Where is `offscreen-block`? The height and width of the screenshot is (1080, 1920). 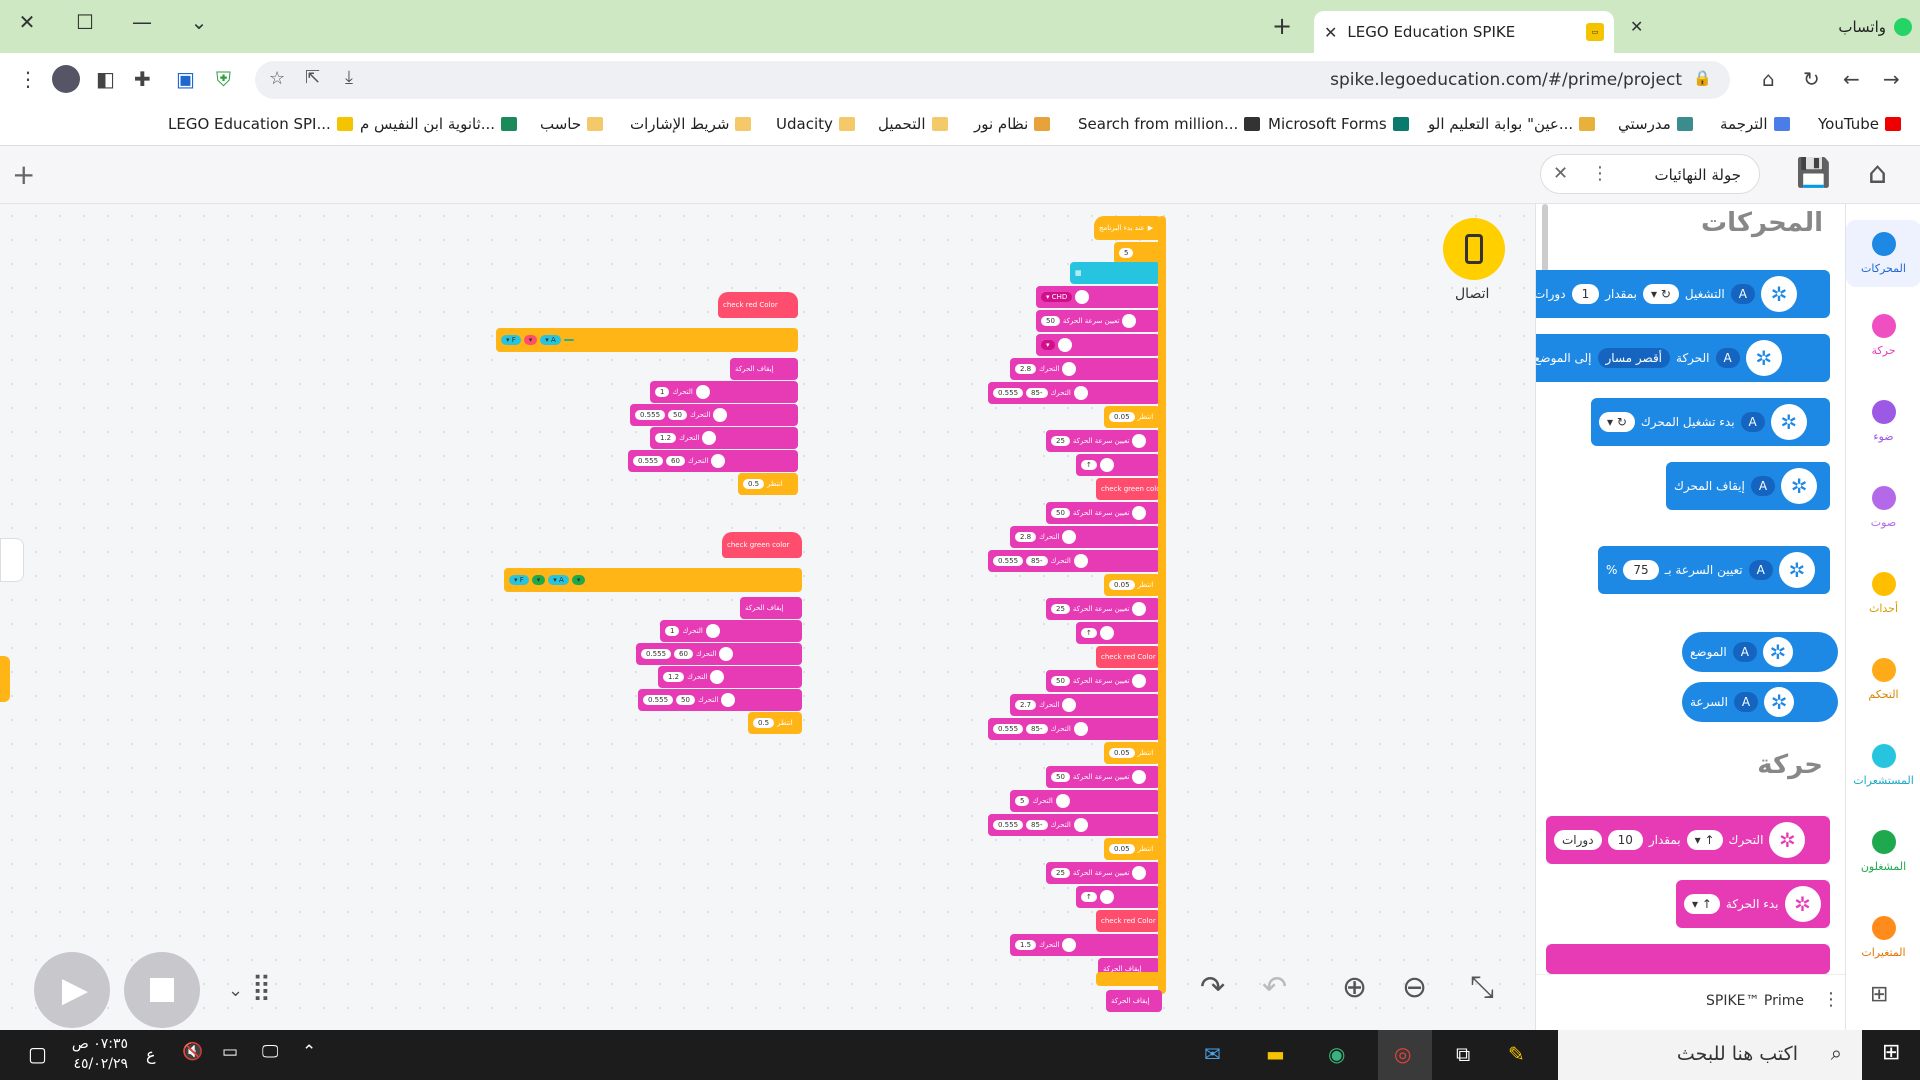
offscreen-block is located at coordinates (5, 679).